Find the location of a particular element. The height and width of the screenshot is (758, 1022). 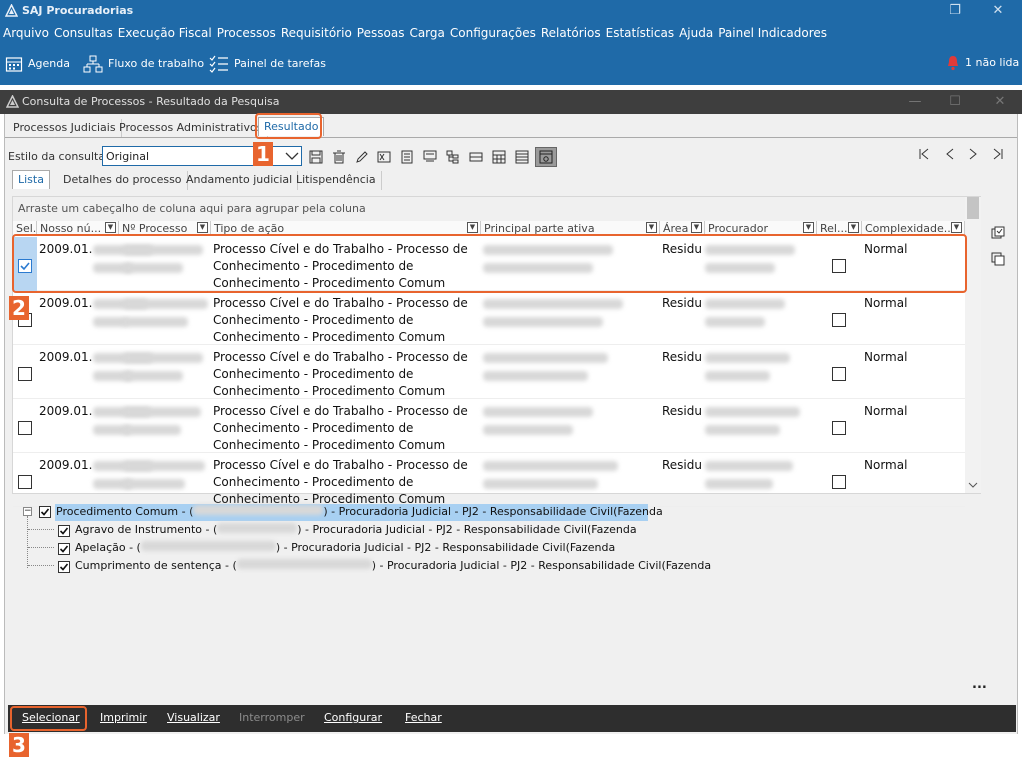

hierarchy-icon is located at coordinates (453, 157).